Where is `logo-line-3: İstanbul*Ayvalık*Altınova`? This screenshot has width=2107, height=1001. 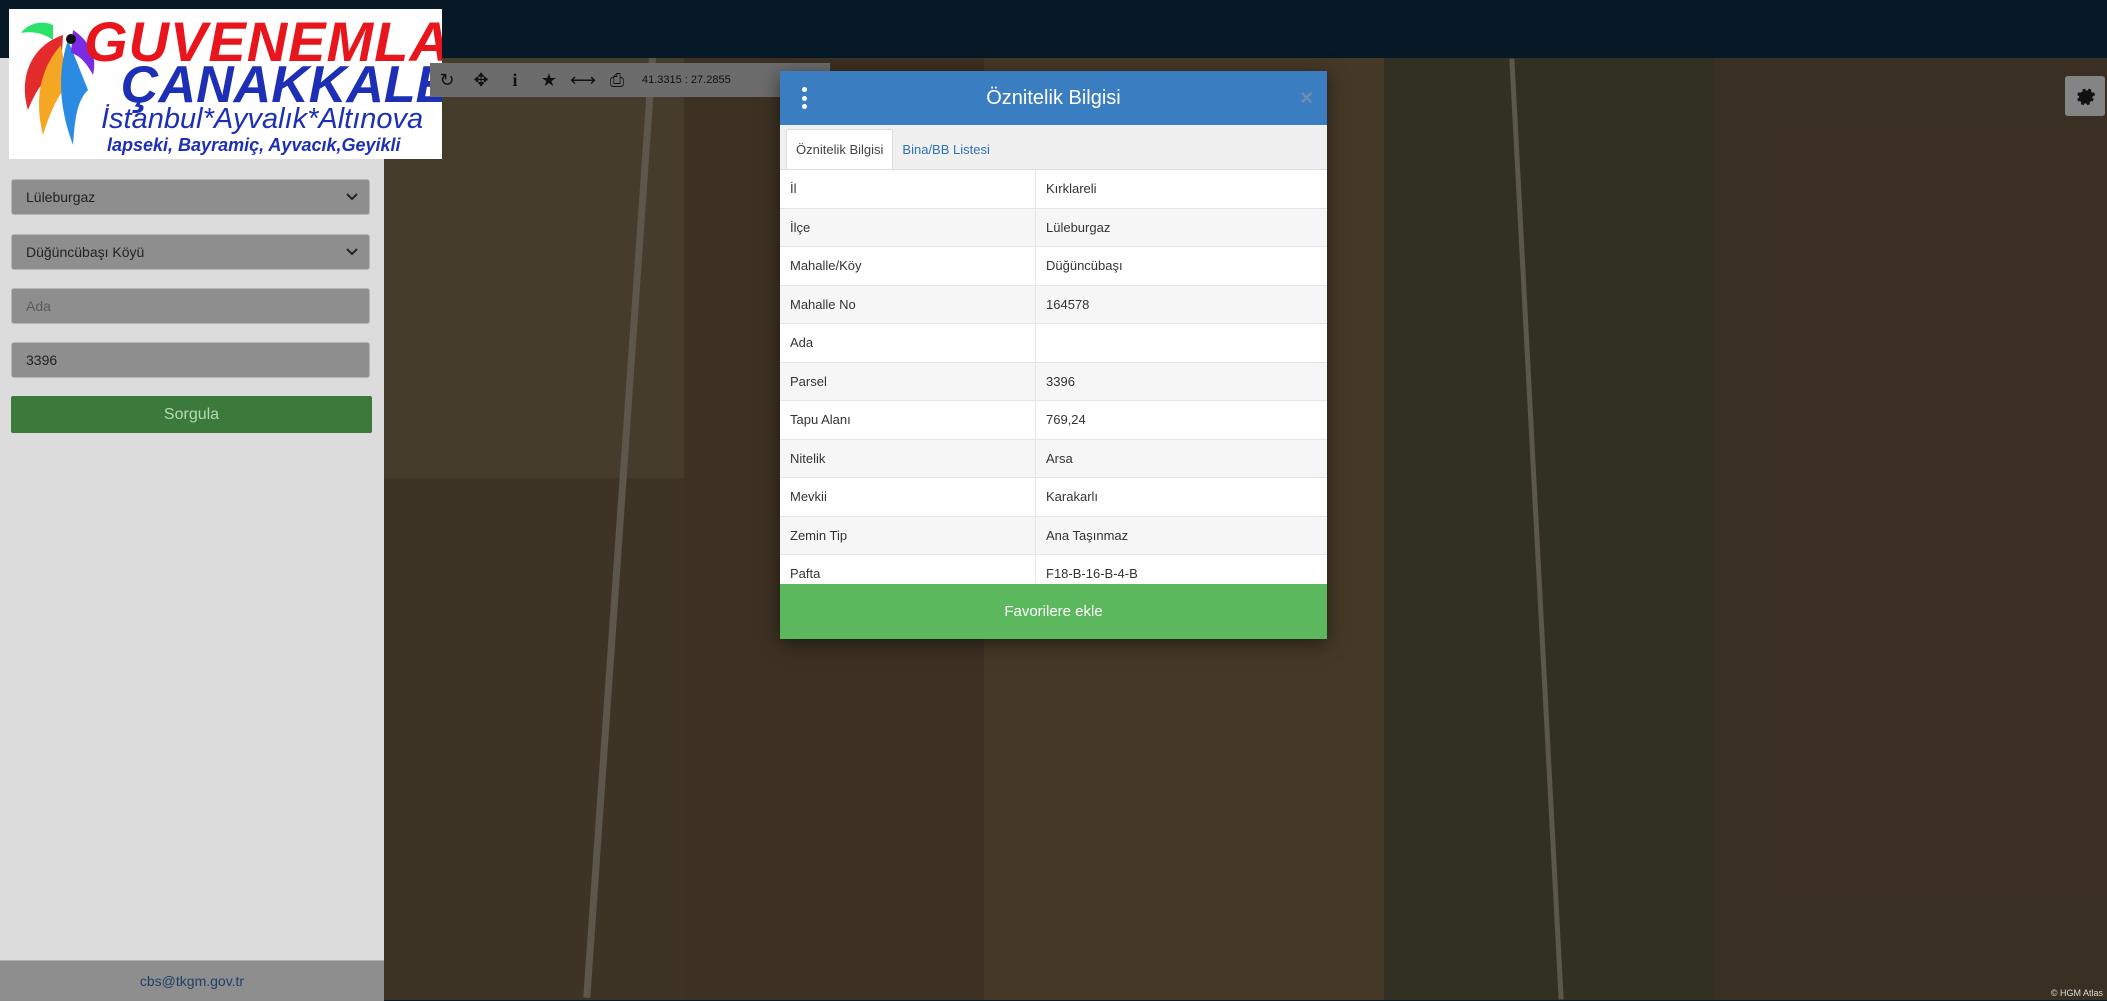 logo-line-3: İstanbul*Ayvalık*Altınova is located at coordinates (262, 119).